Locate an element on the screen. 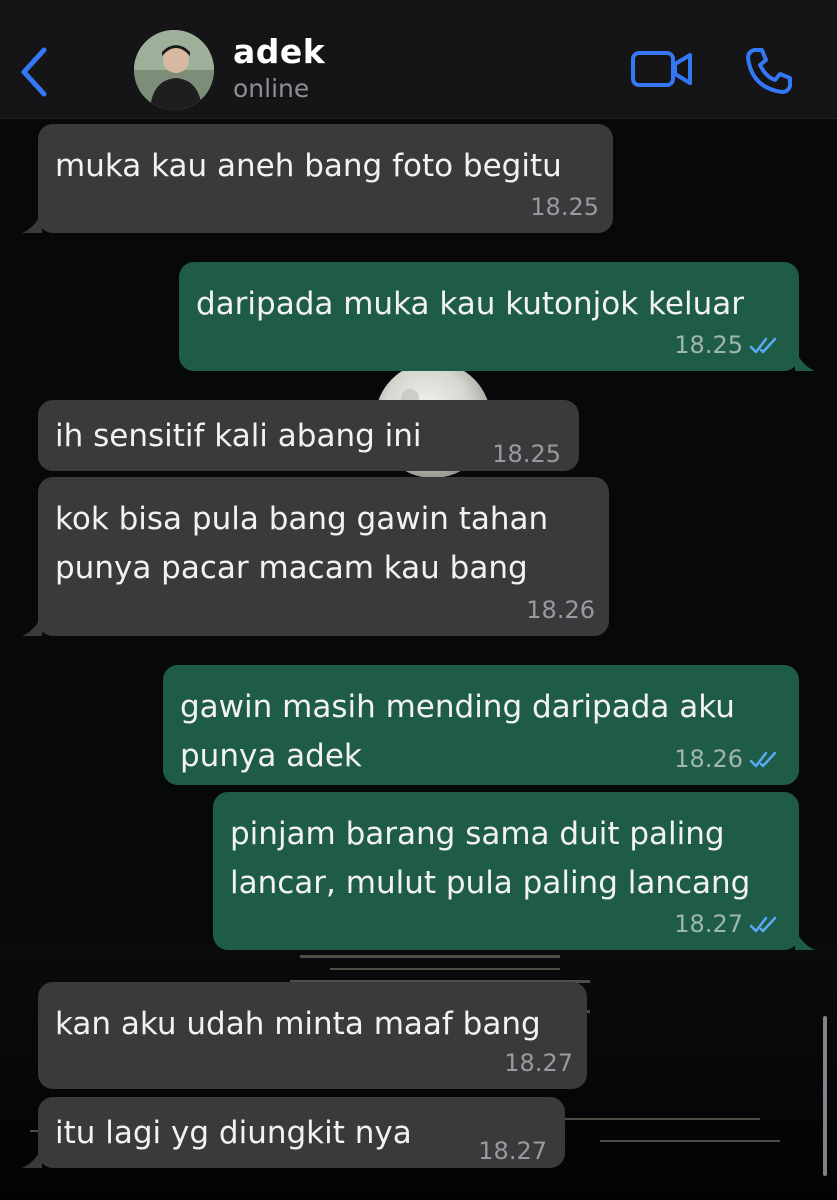 The height and width of the screenshot is (1200, 837). message-text: muka kau aneh bang foto begitu is located at coordinates (308, 166).